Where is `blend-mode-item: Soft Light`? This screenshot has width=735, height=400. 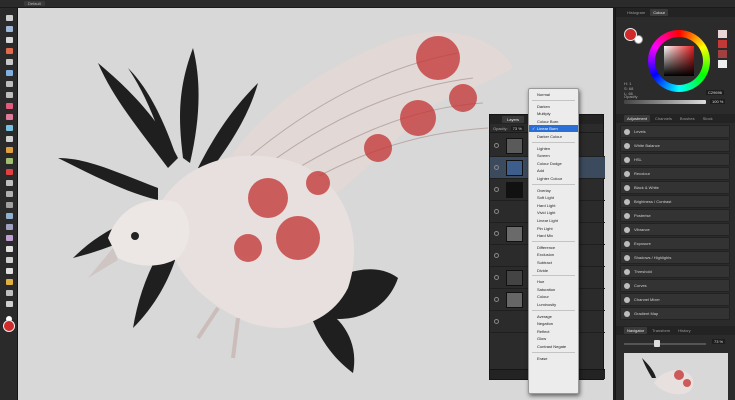
blend-mode-item: Soft Light is located at coordinates (553, 197).